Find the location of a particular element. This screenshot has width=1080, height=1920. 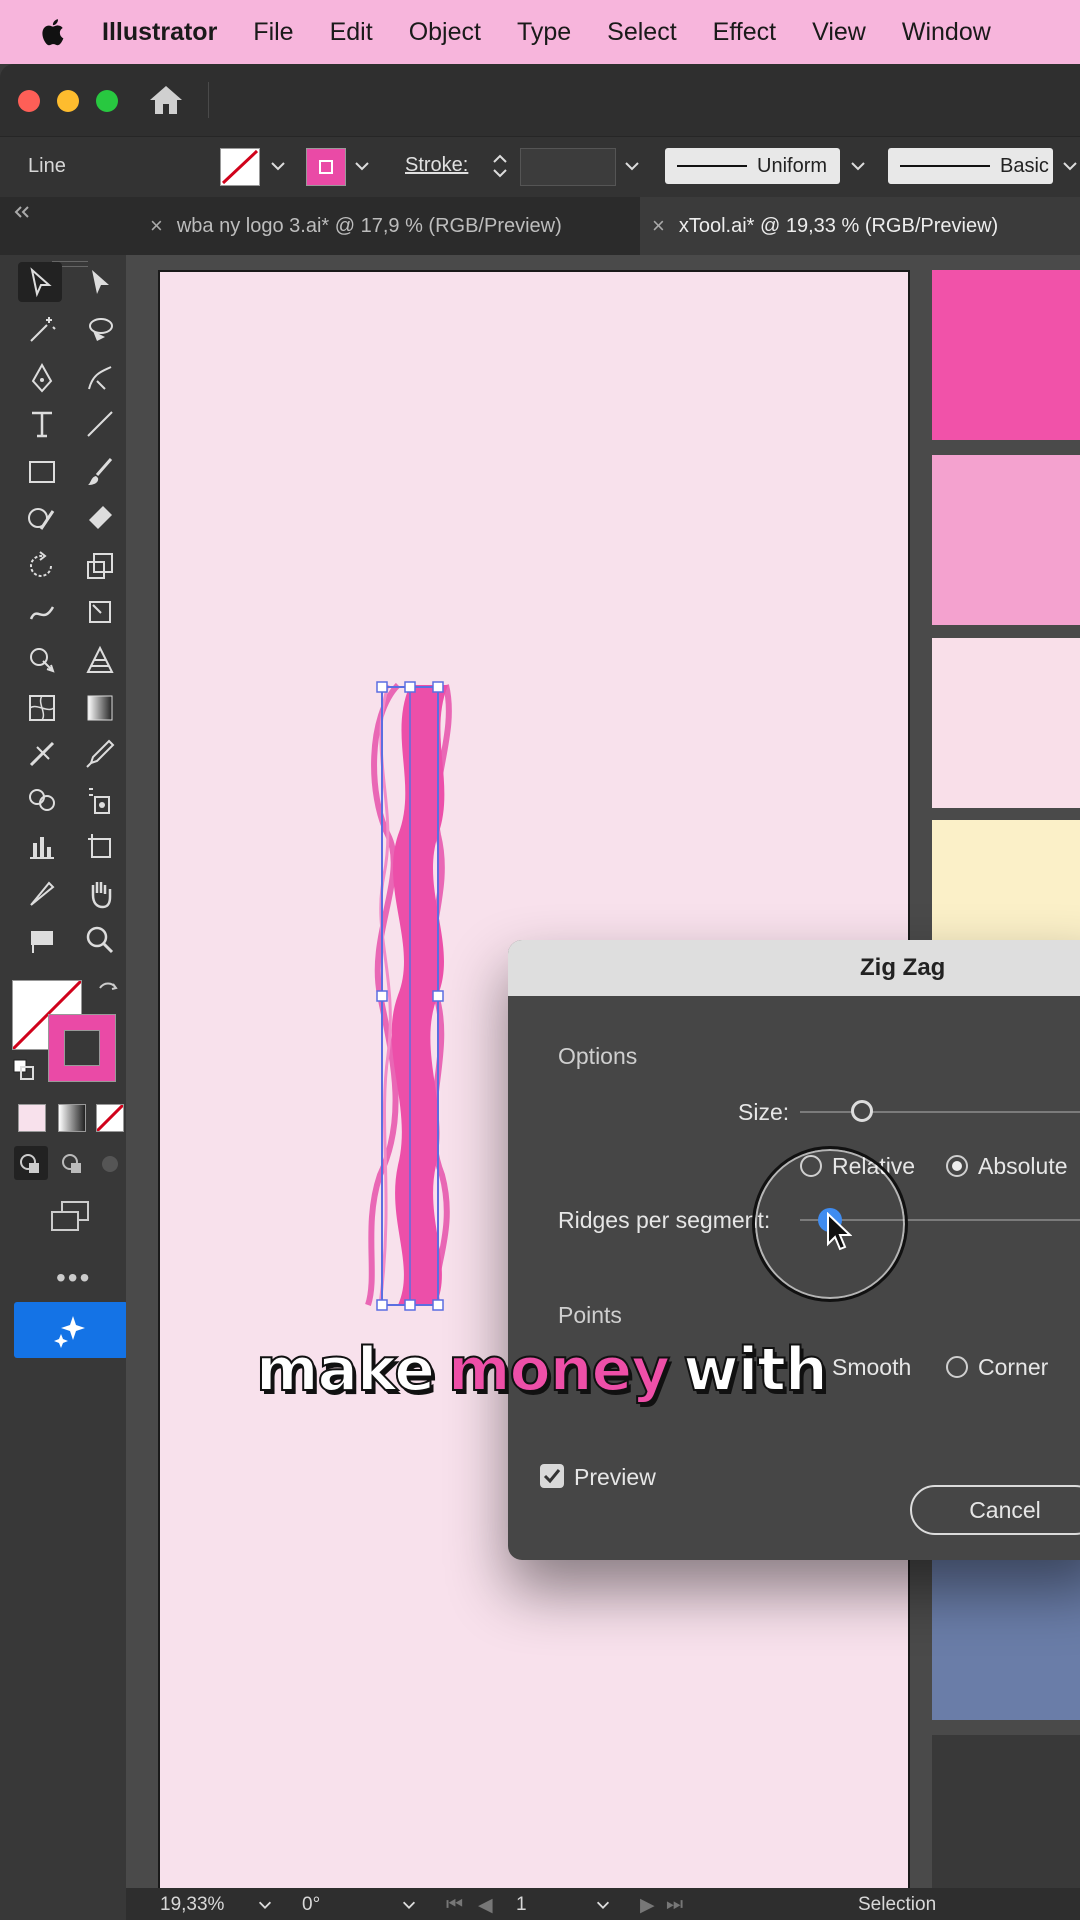

home-icon is located at coordinates (166, 100).